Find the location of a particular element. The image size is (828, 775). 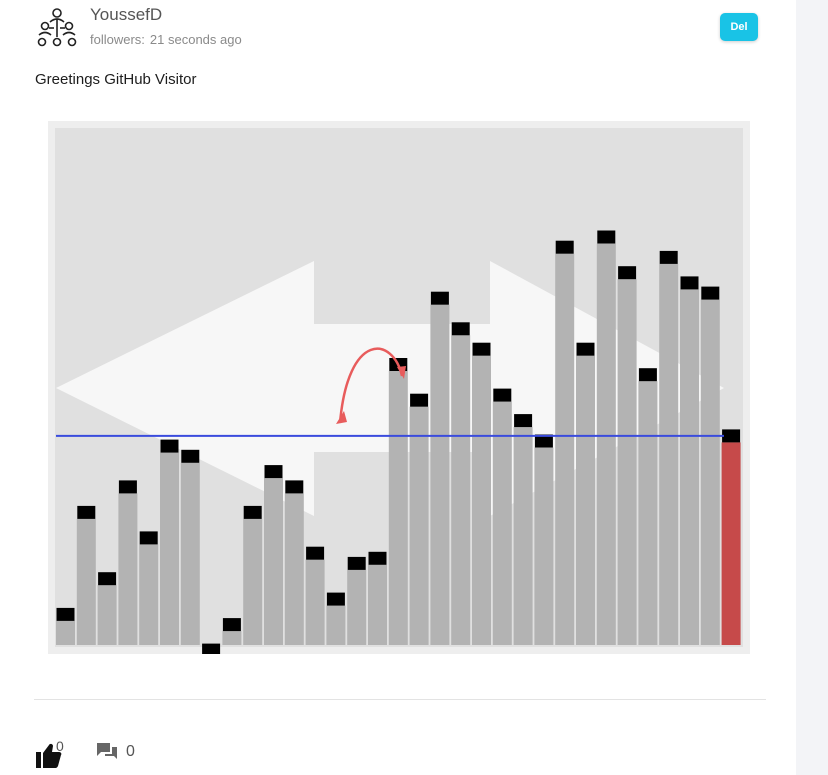

thumbs-up-icon is located at coordinates (54, 755).